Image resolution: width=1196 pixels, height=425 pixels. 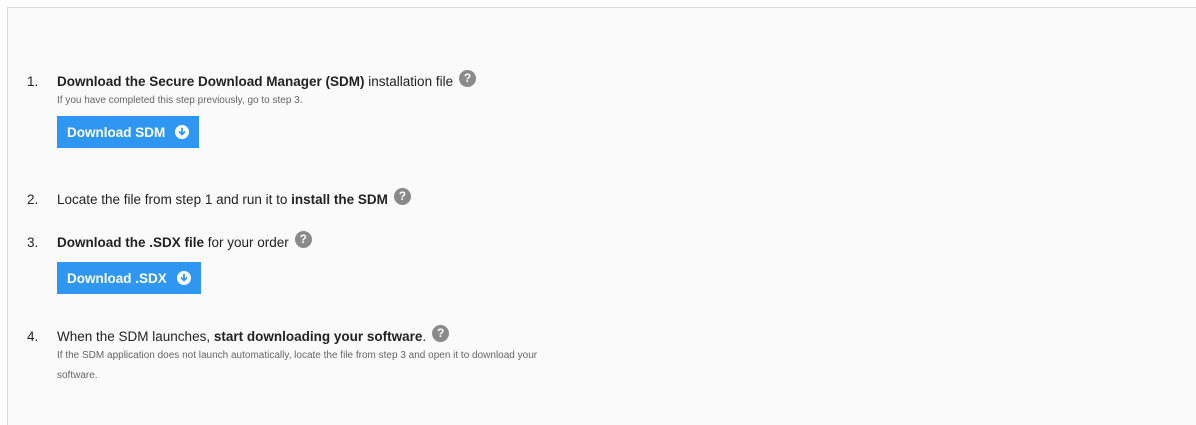 What do you see at coordinates (131, 242) in the screenshot?
I see `step-3-bold-text: Download the .SDX file` at bounding box center [131, 242].